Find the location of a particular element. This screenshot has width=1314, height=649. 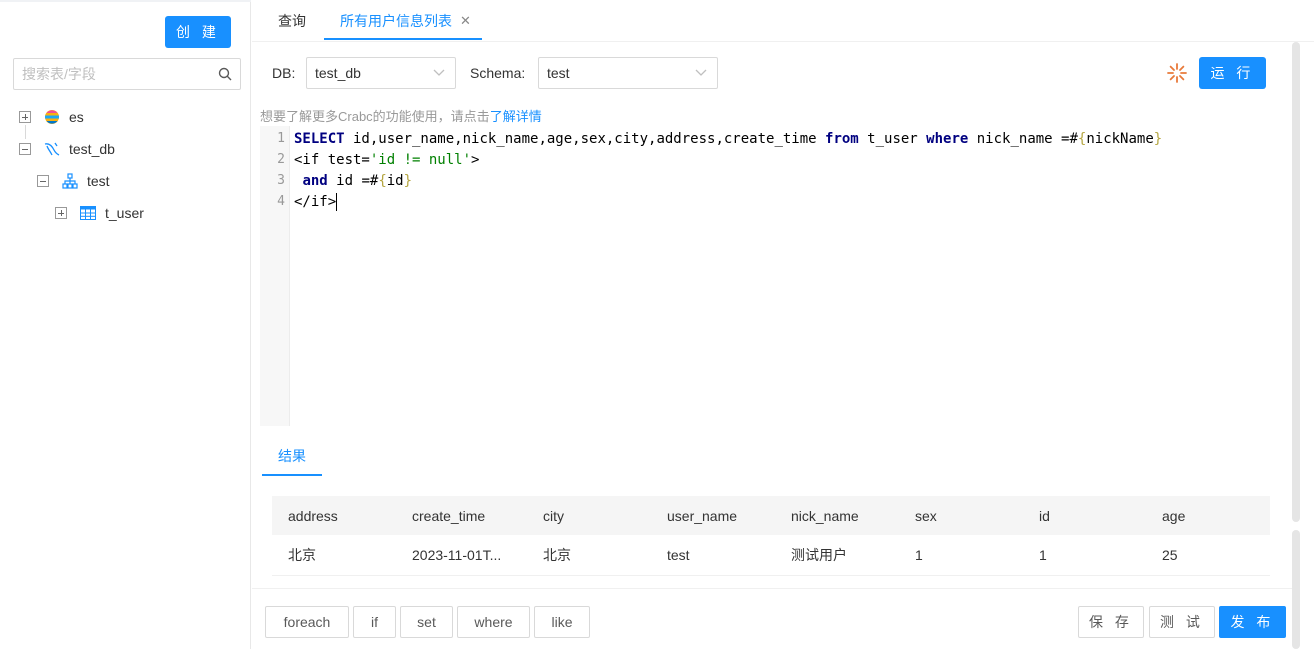

learn-more-link: 了解详情 is located at coordinates (516, 116).